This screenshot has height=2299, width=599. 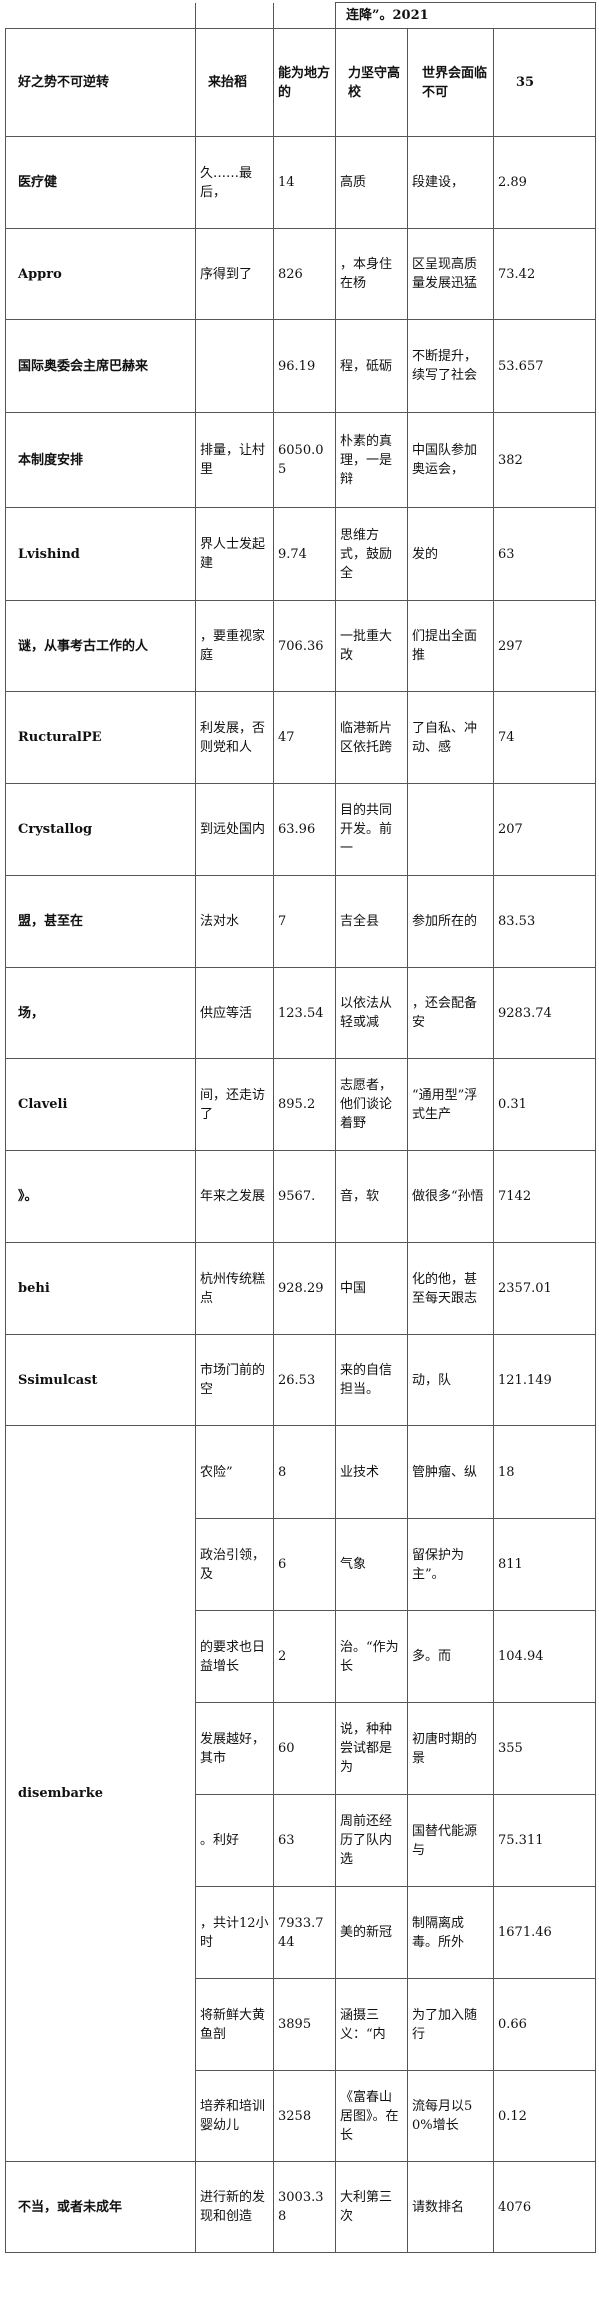 I want to click on cell-col-2: 杭州传统糕点, so click(x=234, y=1288).